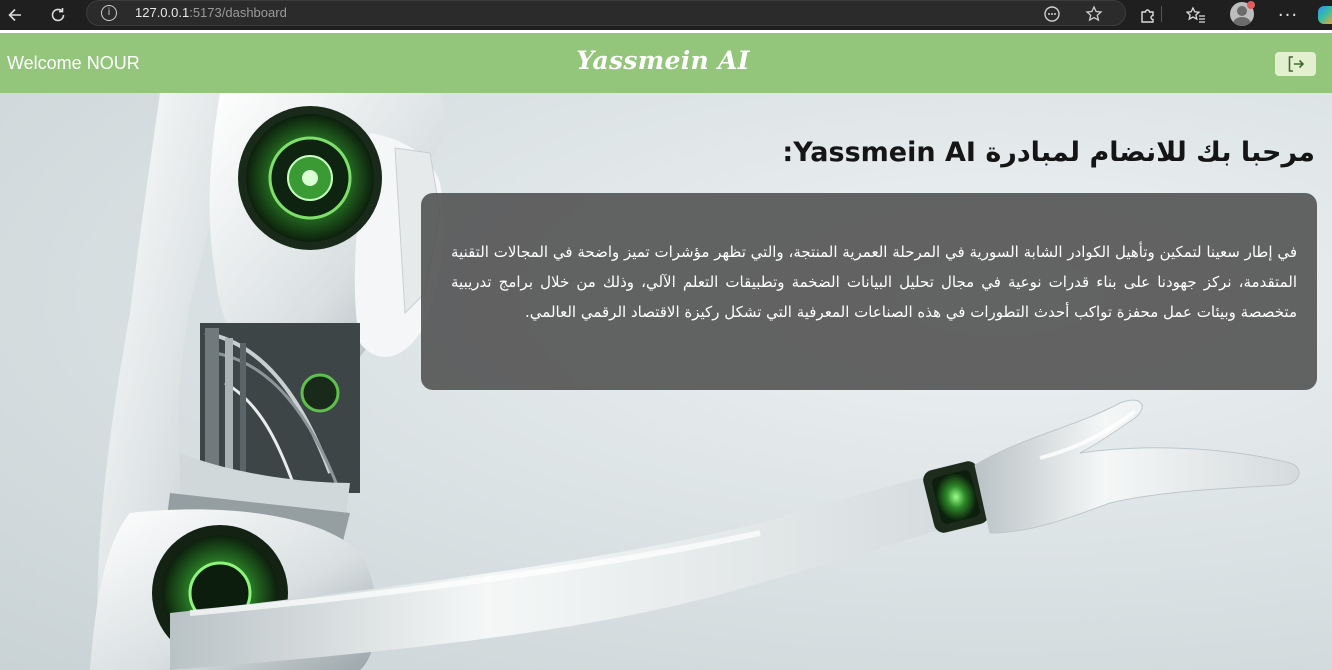 The width and height of the screenshot is (1332, 670). I want to click on browser-toolbar: i 127.0.0.1:5173/dashboard ···, so click(666, 15).